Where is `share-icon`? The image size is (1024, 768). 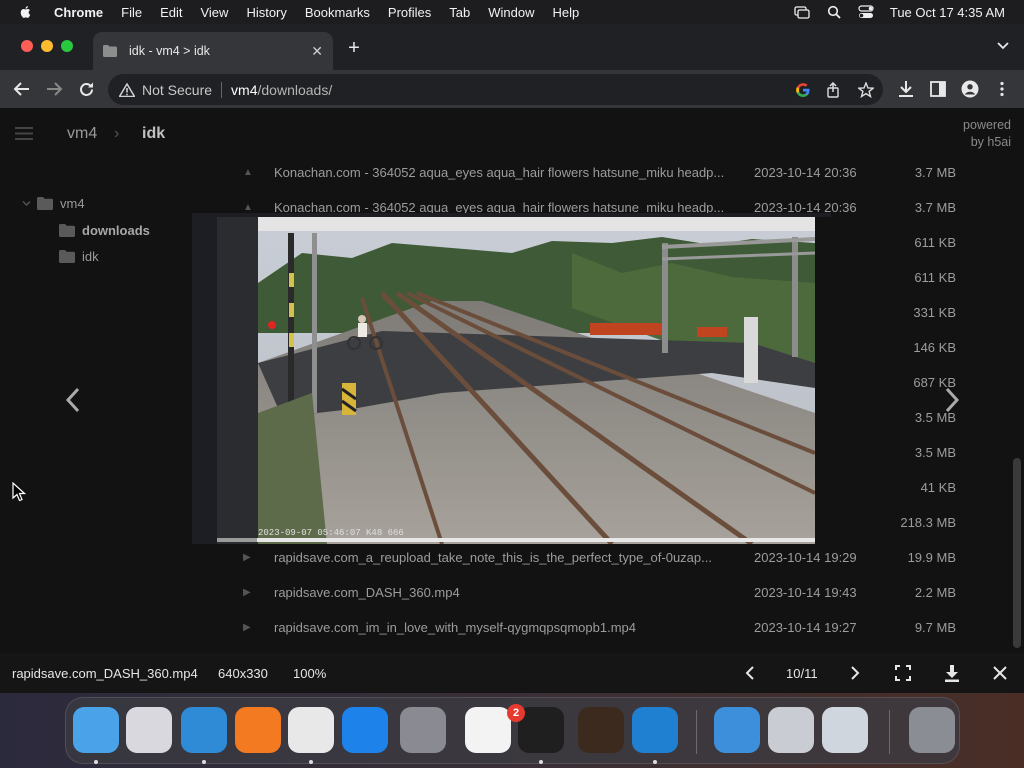 share-icon is located at coordinates (833, 90).